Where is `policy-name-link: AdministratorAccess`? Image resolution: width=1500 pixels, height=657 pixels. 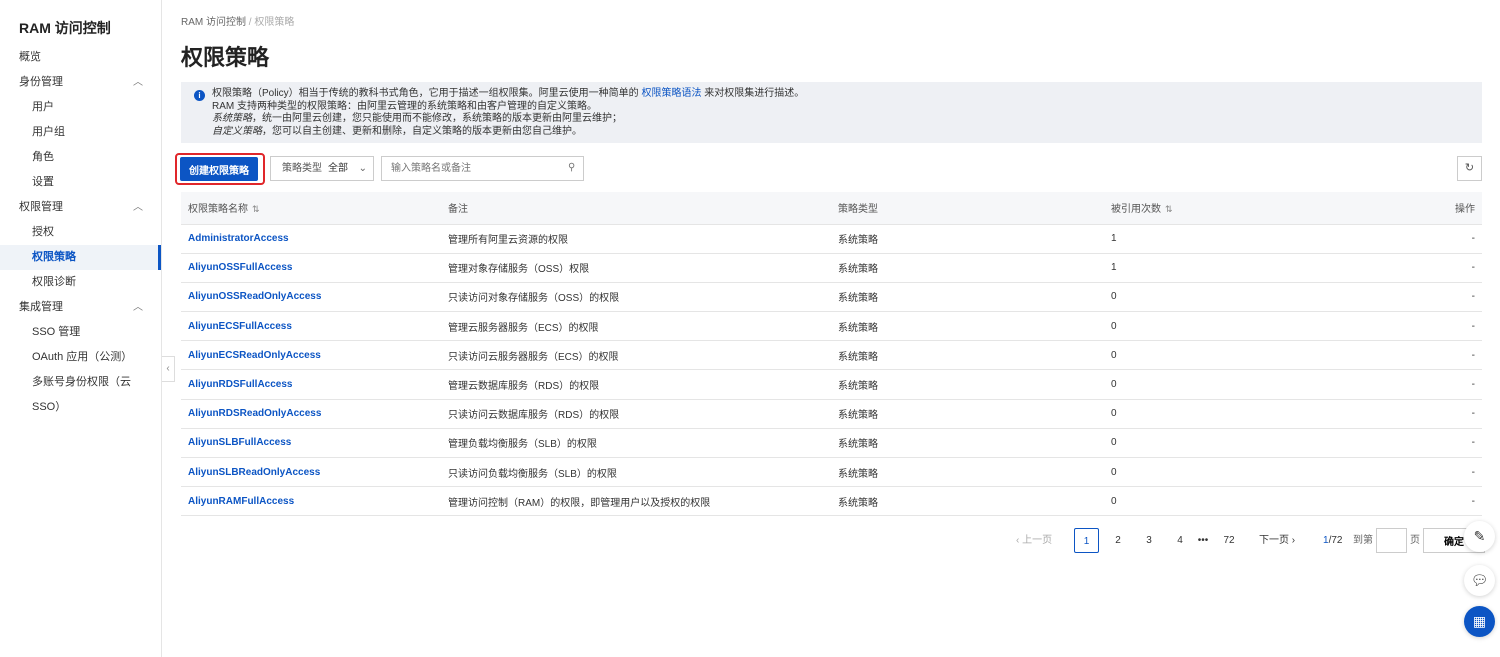
policy-name-link: AdministratorAccess is located at coordinates (311, 239).